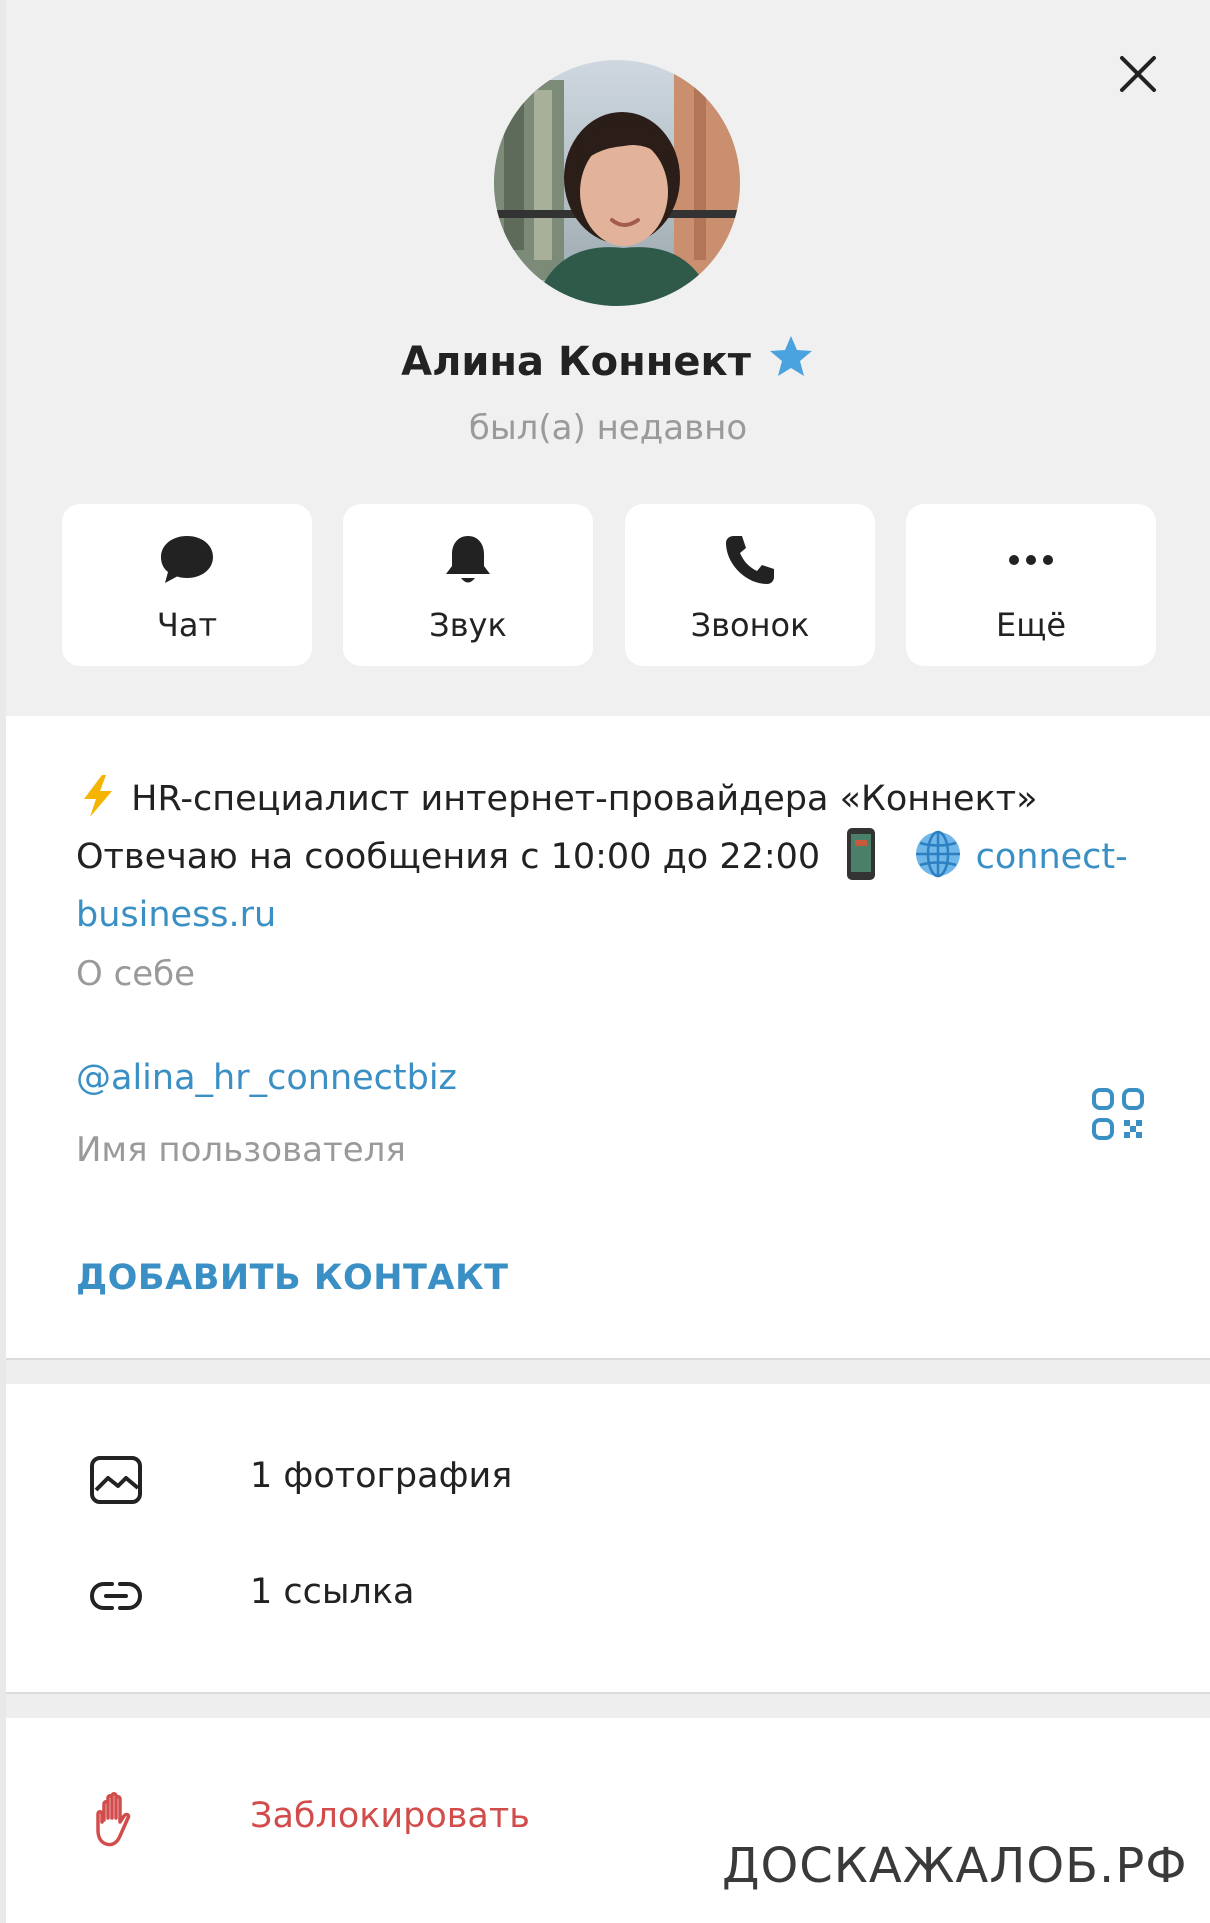 This screenshot has height=1923, width=1210. I want to click on qr-code-icon, so click(1118, 1114).